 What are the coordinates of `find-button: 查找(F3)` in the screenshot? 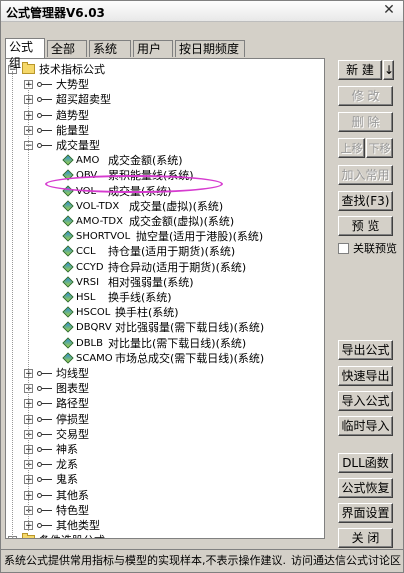 It's located at (365, 201).